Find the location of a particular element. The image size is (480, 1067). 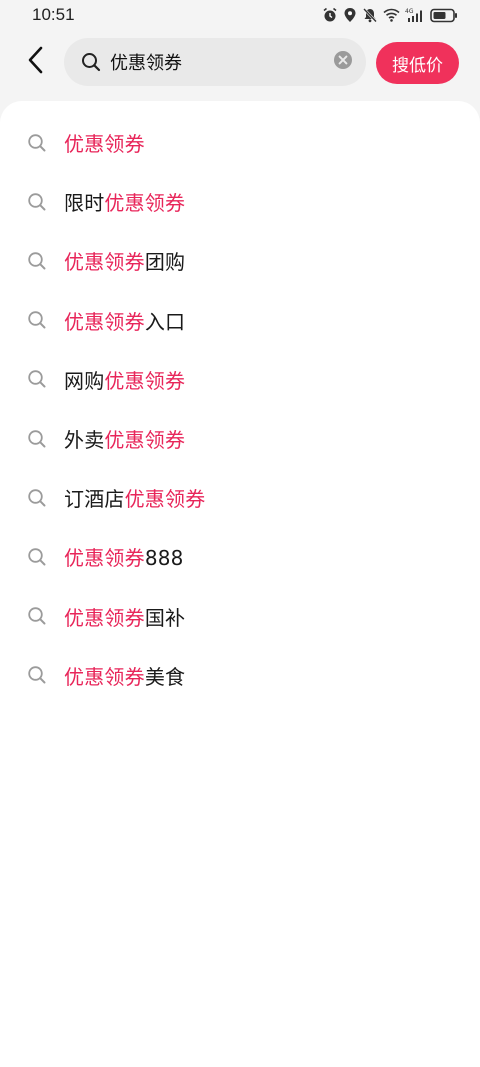

suggestion-suffix: 入口 is located at coordinates (165, 321).